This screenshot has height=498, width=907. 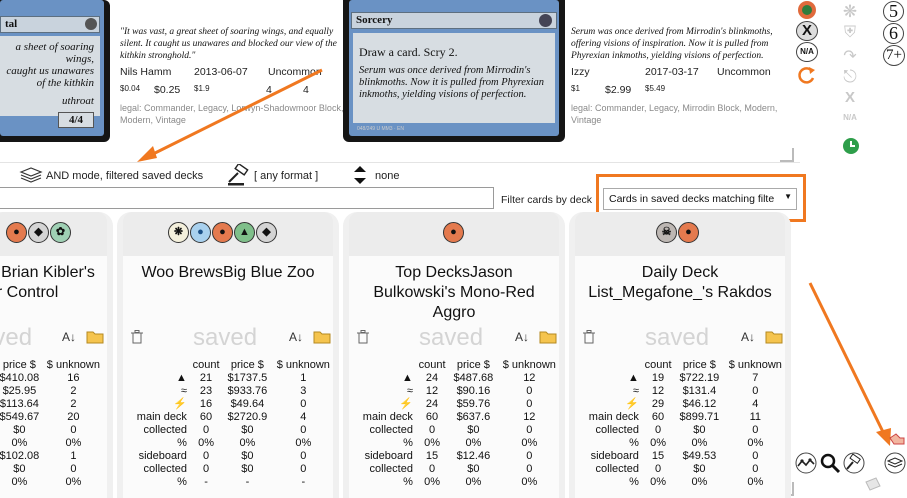 What do you see at coordinates (407, 378) in the screenshot?
I see `creature-type-icon: ▲` at bounding box center [407, 378].